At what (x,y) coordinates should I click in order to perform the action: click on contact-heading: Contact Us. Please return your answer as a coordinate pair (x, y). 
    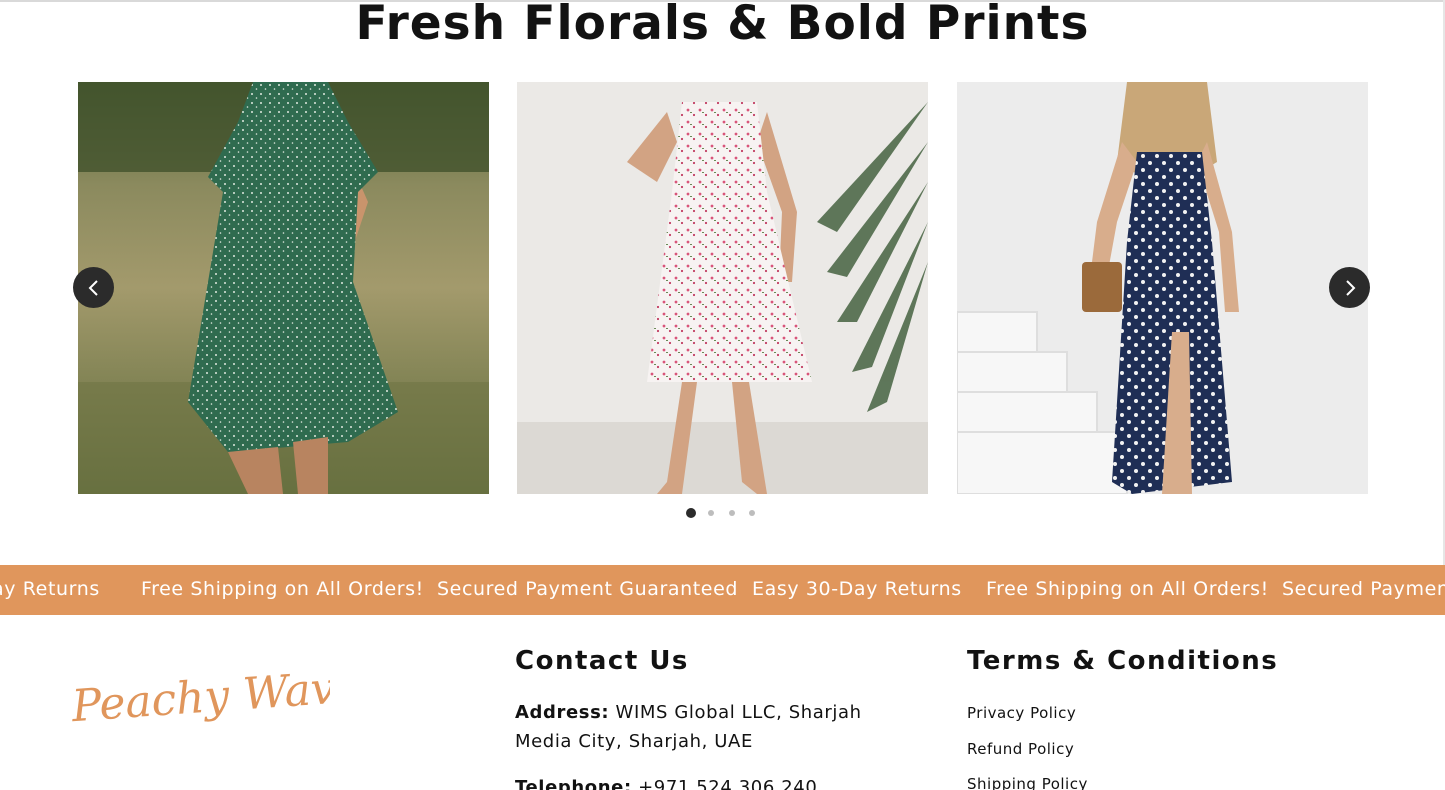
    Looking at the image, I should click on (602, 661).